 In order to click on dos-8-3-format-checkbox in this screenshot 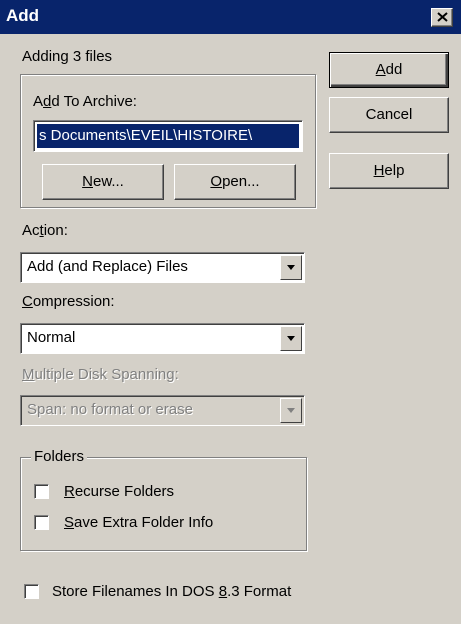, I will do `click(31, 591)`.